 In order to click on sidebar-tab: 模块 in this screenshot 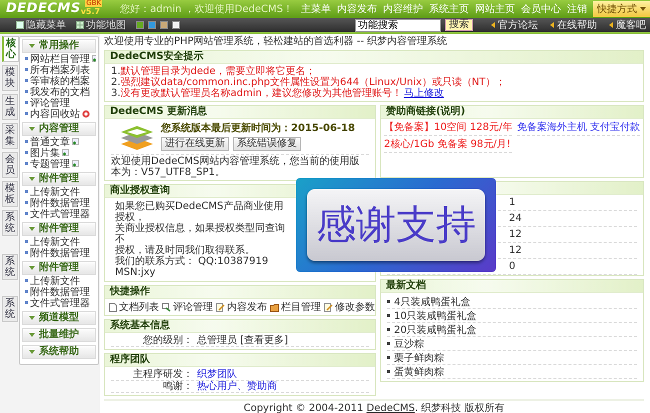, I will do `click(10, 78)`.